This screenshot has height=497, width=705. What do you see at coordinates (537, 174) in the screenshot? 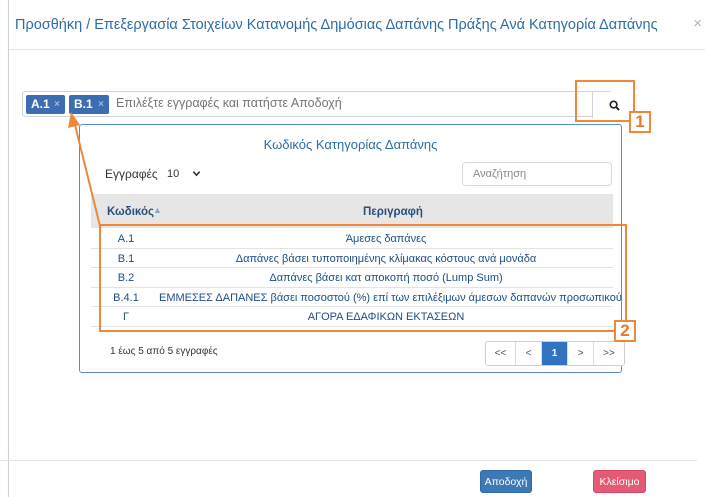
I see `table-search-input: Αναζήτηση` at bounding box center [537, 174].